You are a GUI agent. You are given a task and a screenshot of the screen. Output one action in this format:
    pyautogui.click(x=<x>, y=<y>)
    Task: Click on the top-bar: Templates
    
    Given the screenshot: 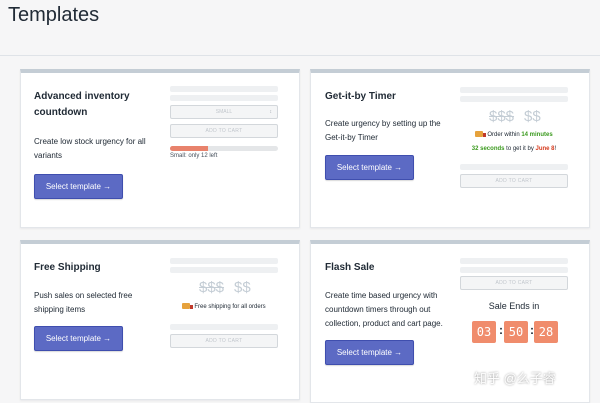 What is the action you would take?
    pyautogui.click(x=300, y=28)
    